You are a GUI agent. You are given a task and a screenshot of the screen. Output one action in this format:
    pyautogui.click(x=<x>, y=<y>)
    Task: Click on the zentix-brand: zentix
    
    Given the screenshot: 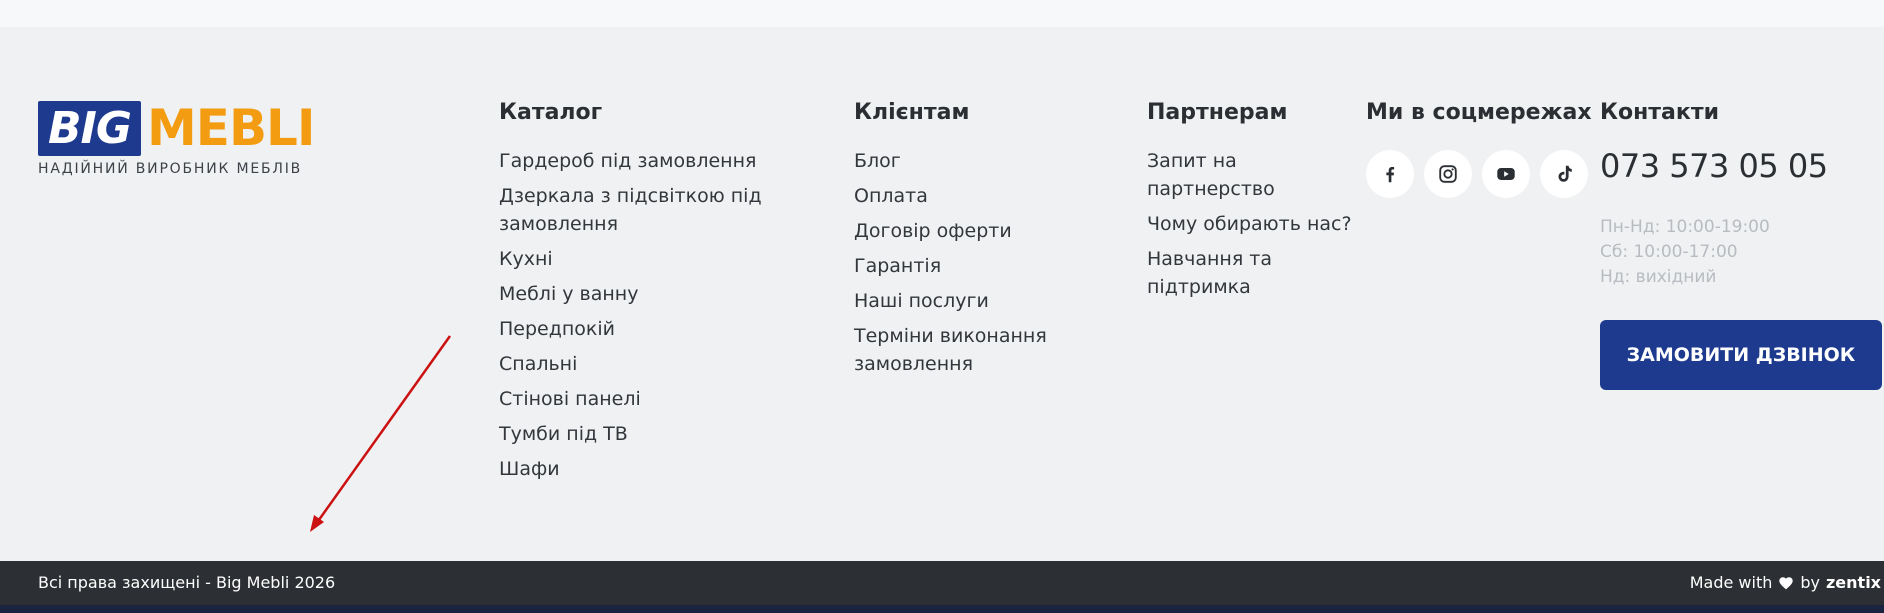 What is the action you would take?
    pyautogui.click(x=1853, y=583)
    